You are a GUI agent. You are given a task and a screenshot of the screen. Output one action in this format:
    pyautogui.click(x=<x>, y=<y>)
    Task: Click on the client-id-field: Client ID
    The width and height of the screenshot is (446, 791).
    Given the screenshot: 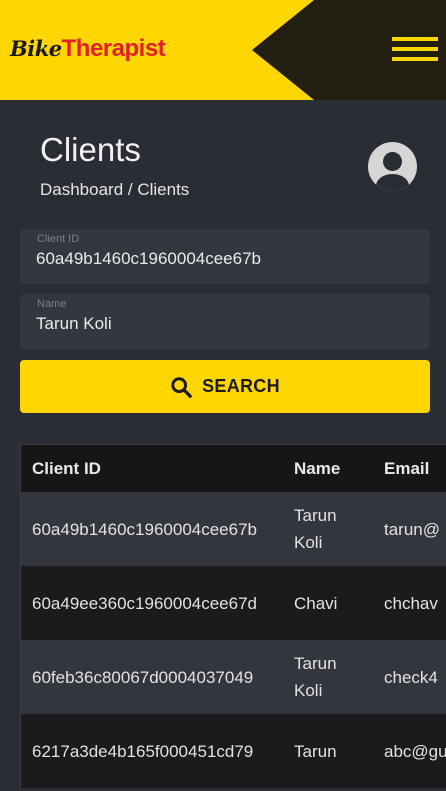 What is the action you would take?
    pyautogui.click(x=225, y=256)
    